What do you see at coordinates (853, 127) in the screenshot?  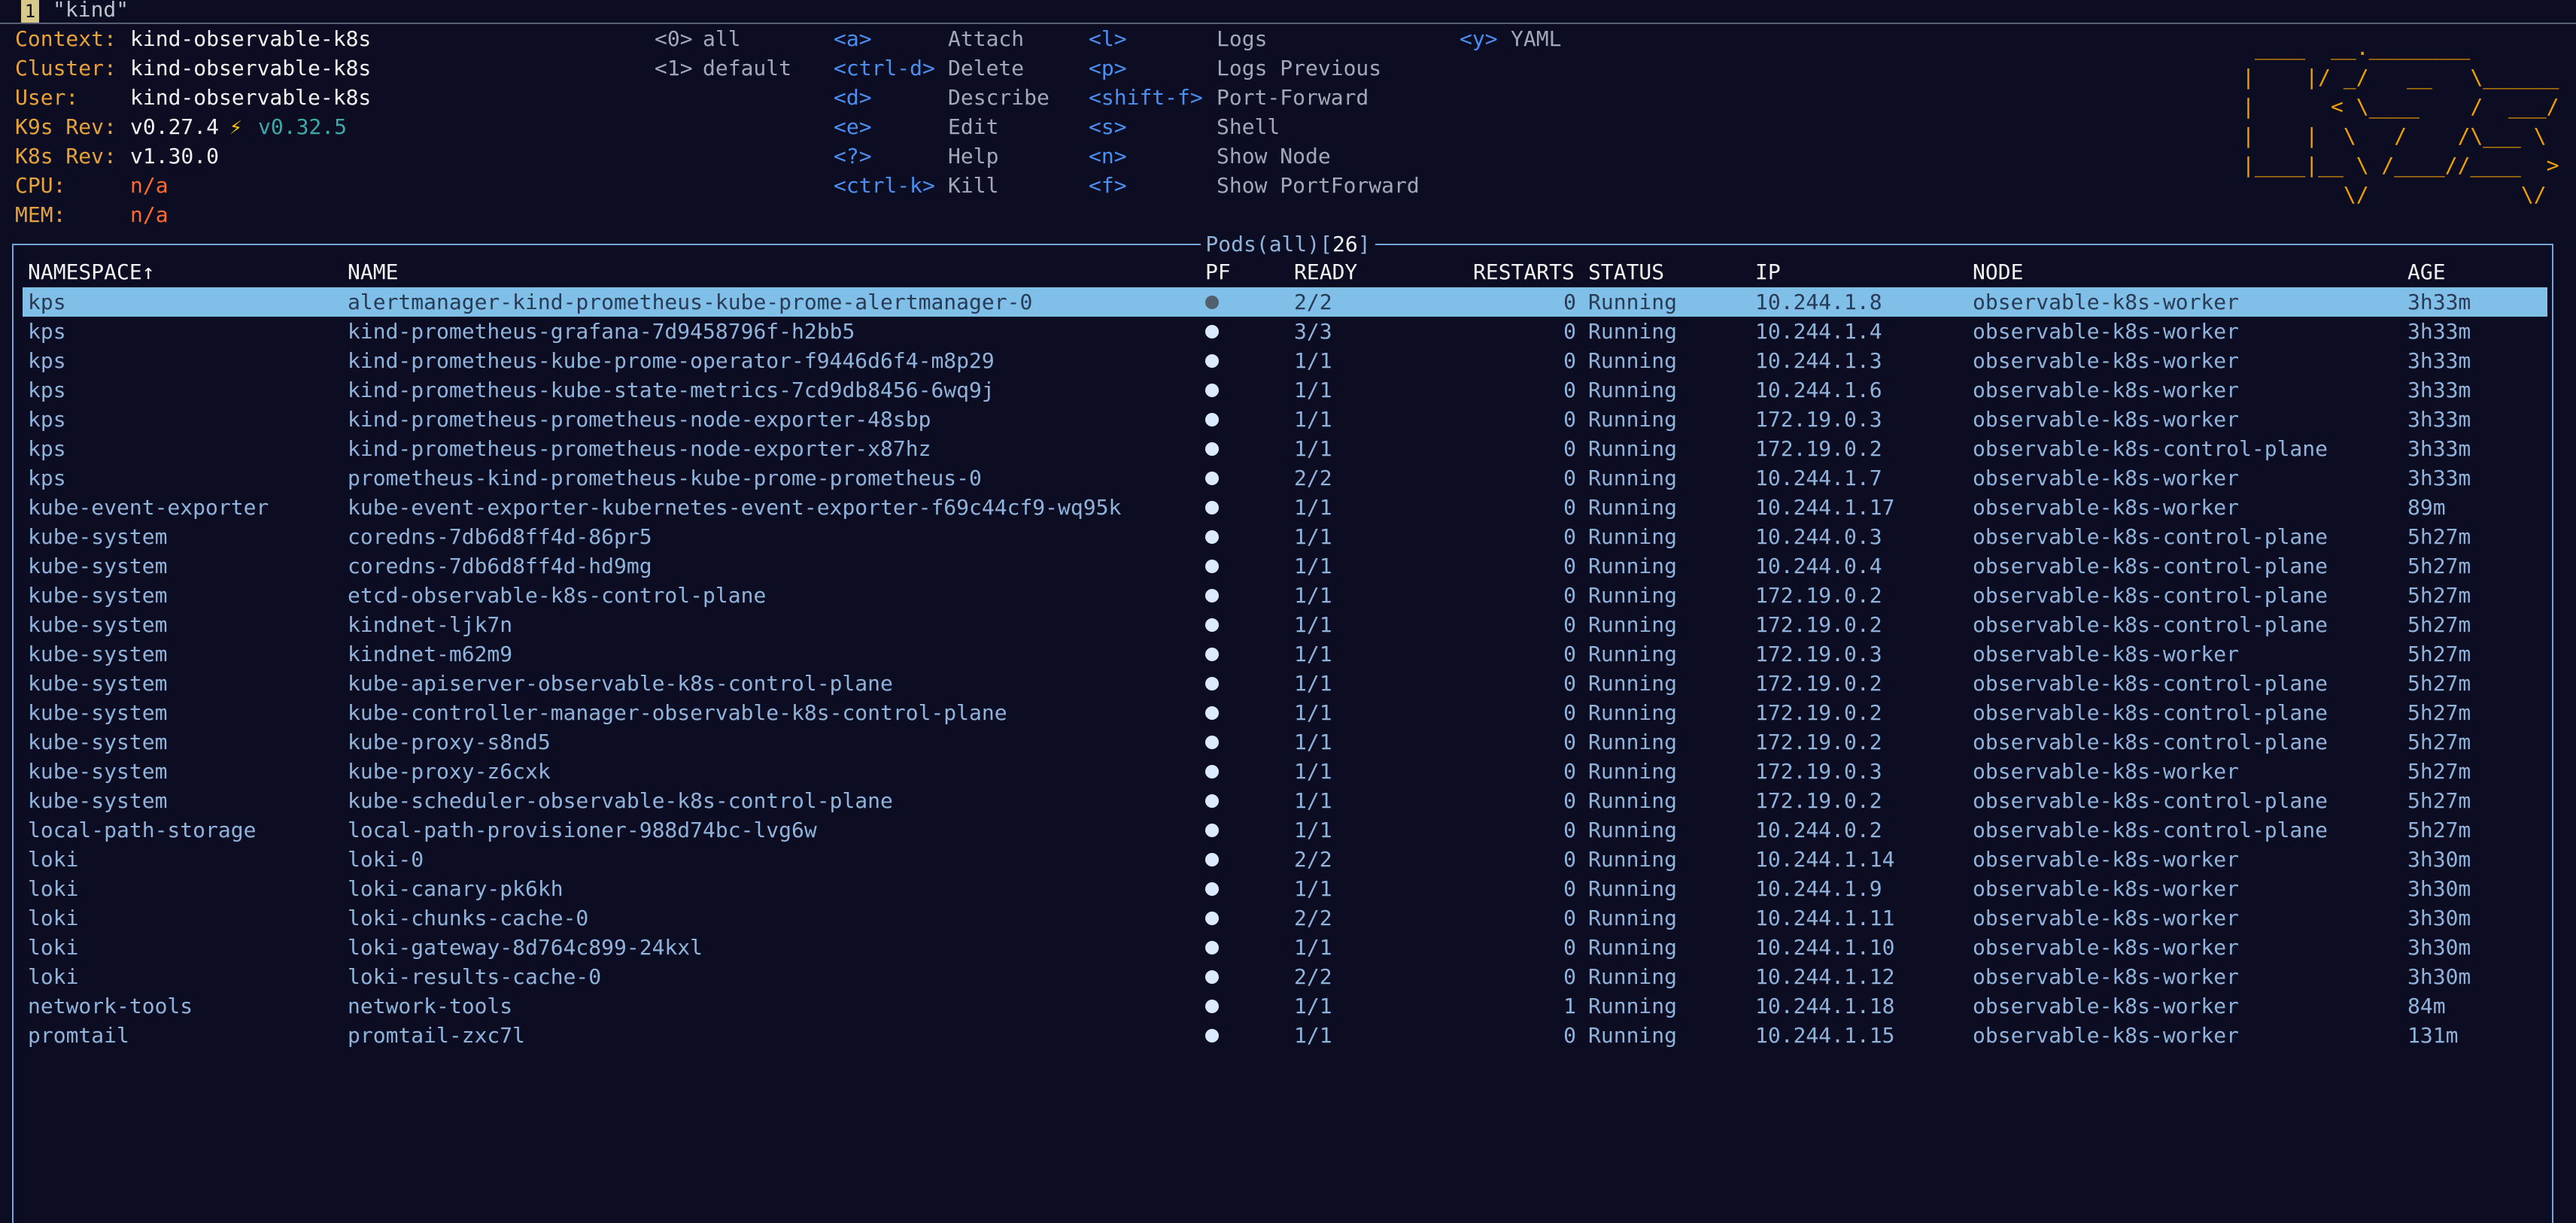 I see `hotkey-key: <e>` at bounding box center [853, 127].